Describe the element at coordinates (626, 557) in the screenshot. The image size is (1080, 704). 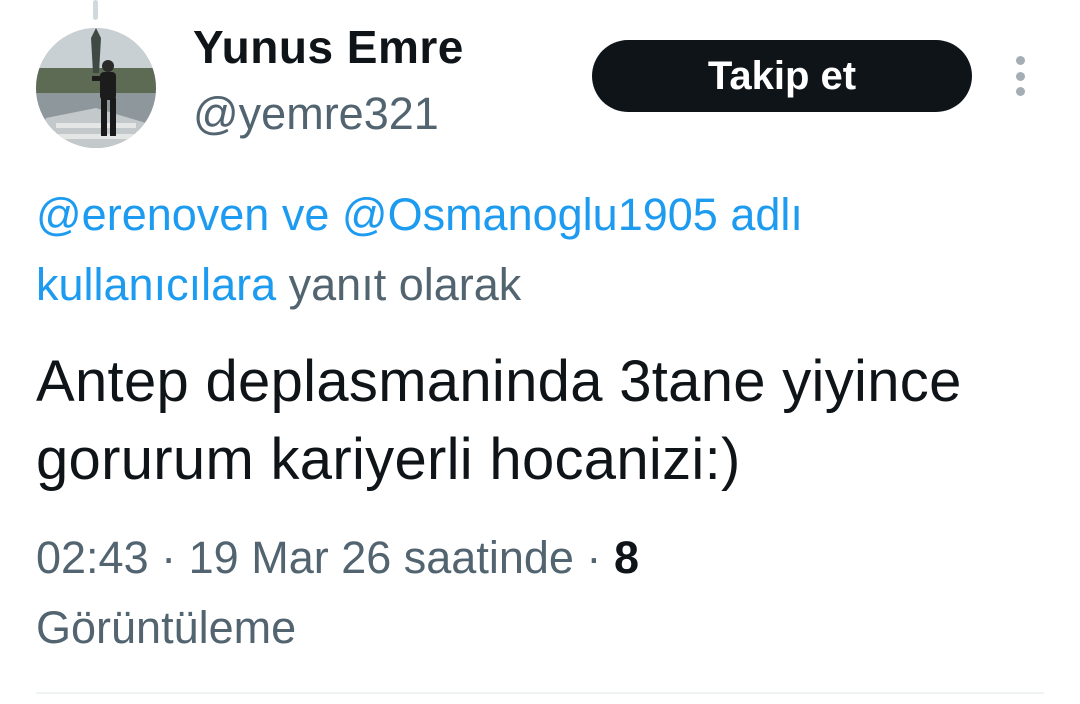
I see `views-count: 8` at that location.